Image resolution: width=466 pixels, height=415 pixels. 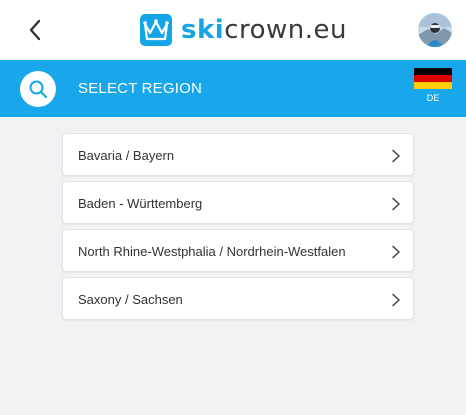 What do you see at coordinates (126, 155) in the screenshot?
I see `region-item-label: Bavaria / Bayern` at bounding box center [126, 155].